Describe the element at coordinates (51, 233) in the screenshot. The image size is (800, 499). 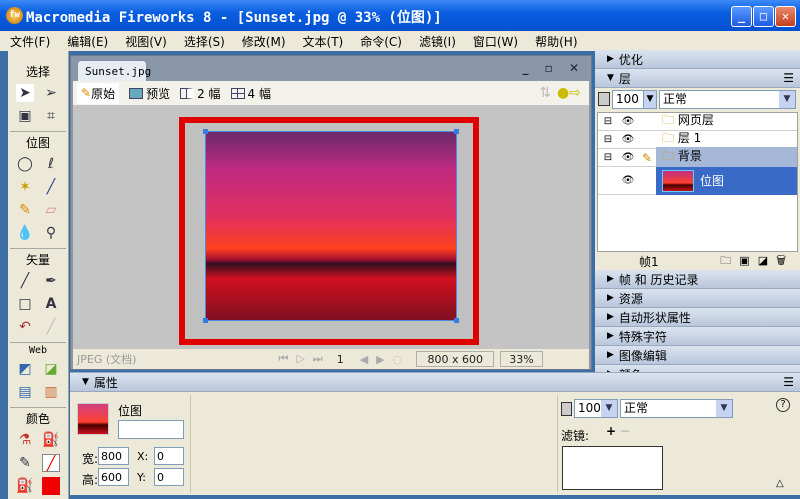
I see `rubber-stamp-icon: ⚲` at that location.